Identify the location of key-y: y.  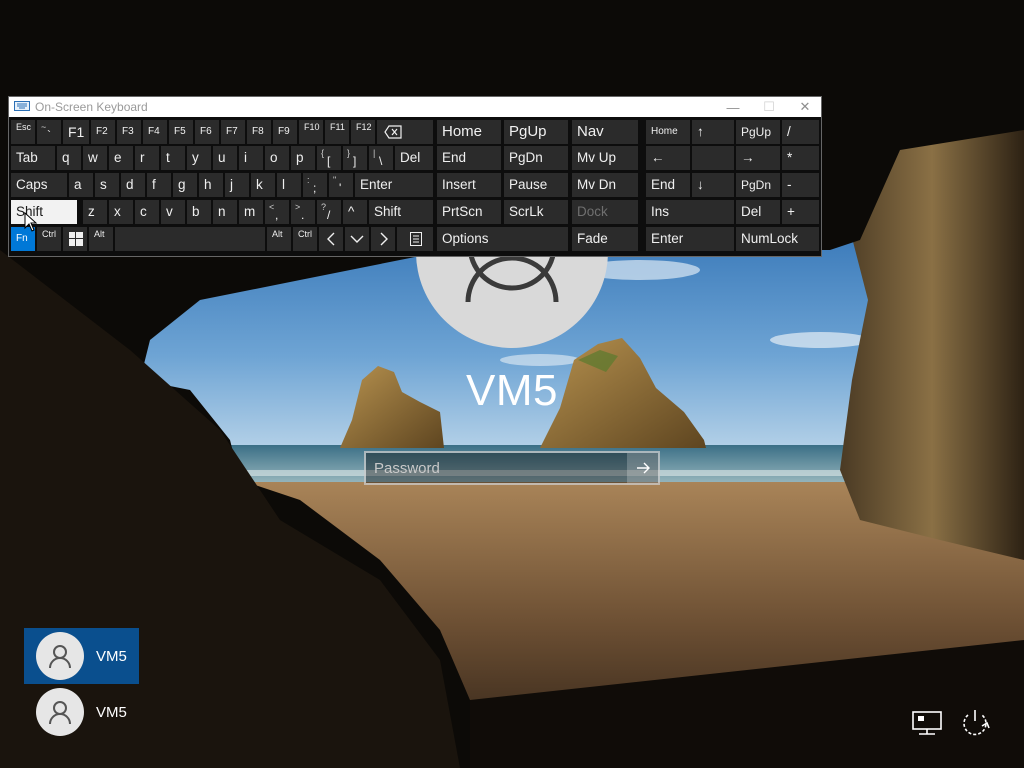
(199, 158).